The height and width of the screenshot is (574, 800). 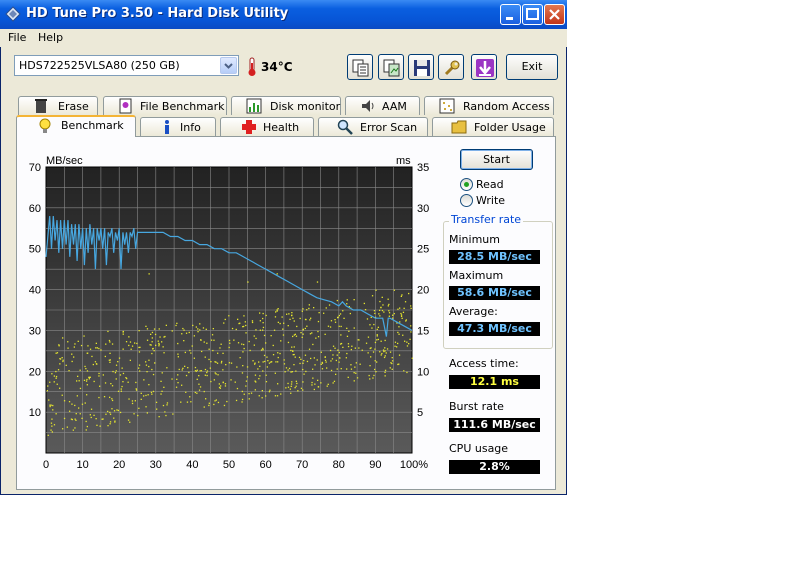 What do you see at coordinates (76, 126) in the screenshot?
I see `tab-benchmark: Benchmark` at bounding box center [76, 126].